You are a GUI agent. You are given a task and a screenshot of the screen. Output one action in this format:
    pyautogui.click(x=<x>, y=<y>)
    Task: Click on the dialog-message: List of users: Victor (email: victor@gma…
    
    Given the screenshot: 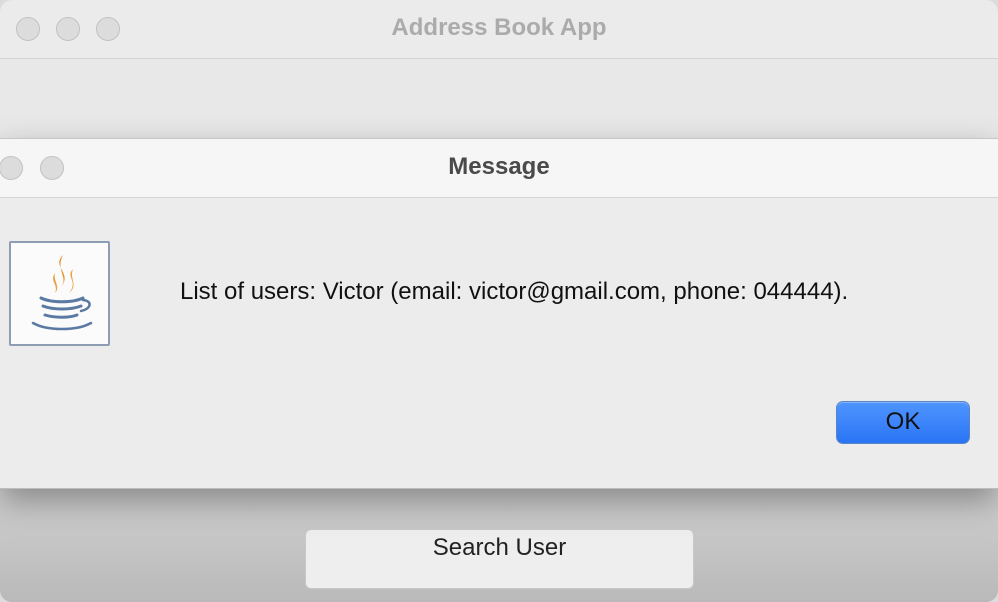 What is the action you would take?
    pyautogui.click(x=514, y=291)
    